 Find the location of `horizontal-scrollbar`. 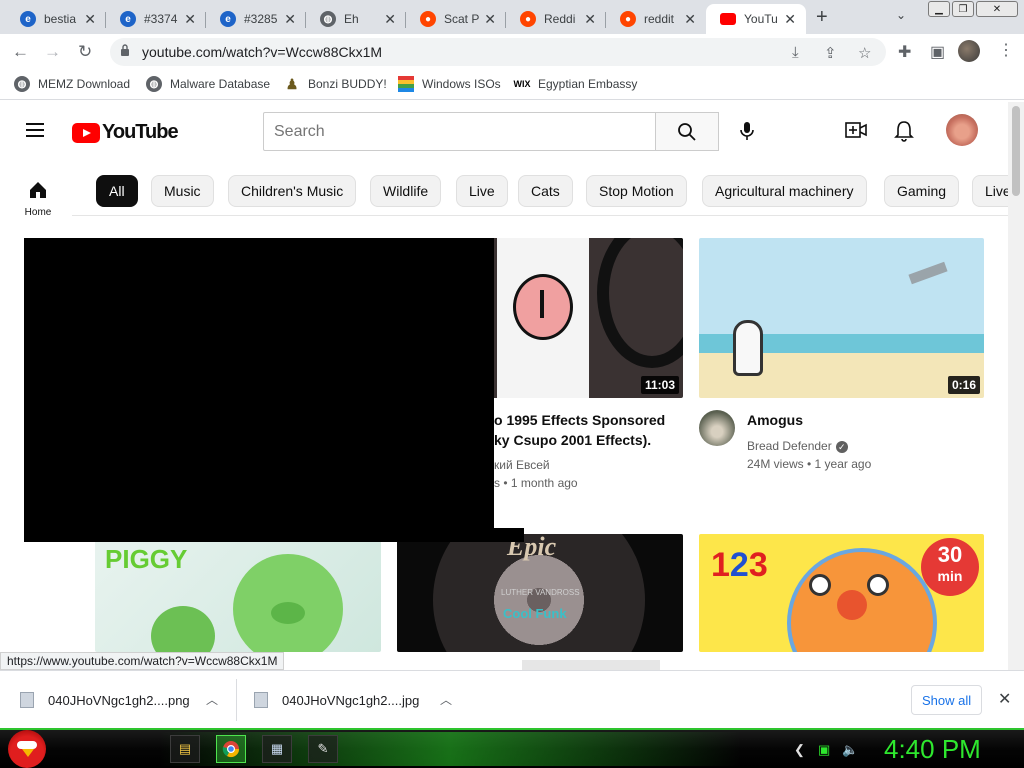

horizontal-scrollbar is located at coordinates (591, 665).